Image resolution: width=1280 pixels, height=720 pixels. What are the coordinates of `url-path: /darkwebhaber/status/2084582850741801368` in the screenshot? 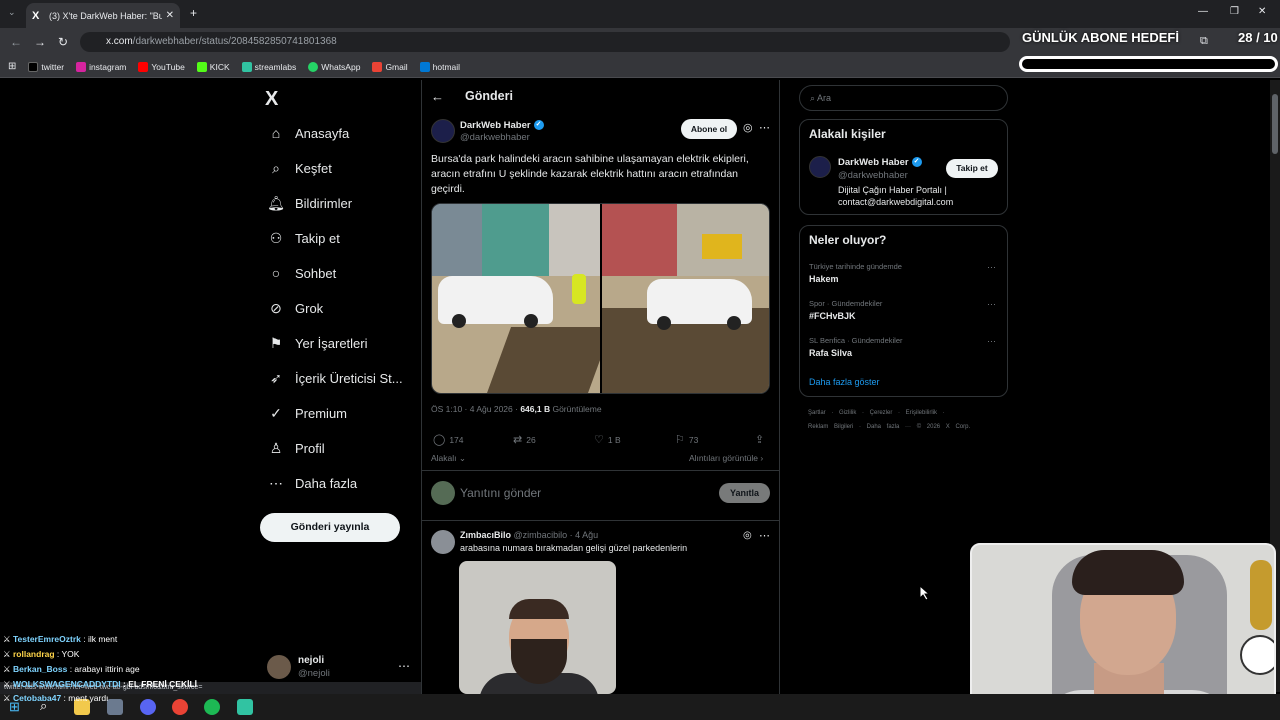 It's located at (234, 41).